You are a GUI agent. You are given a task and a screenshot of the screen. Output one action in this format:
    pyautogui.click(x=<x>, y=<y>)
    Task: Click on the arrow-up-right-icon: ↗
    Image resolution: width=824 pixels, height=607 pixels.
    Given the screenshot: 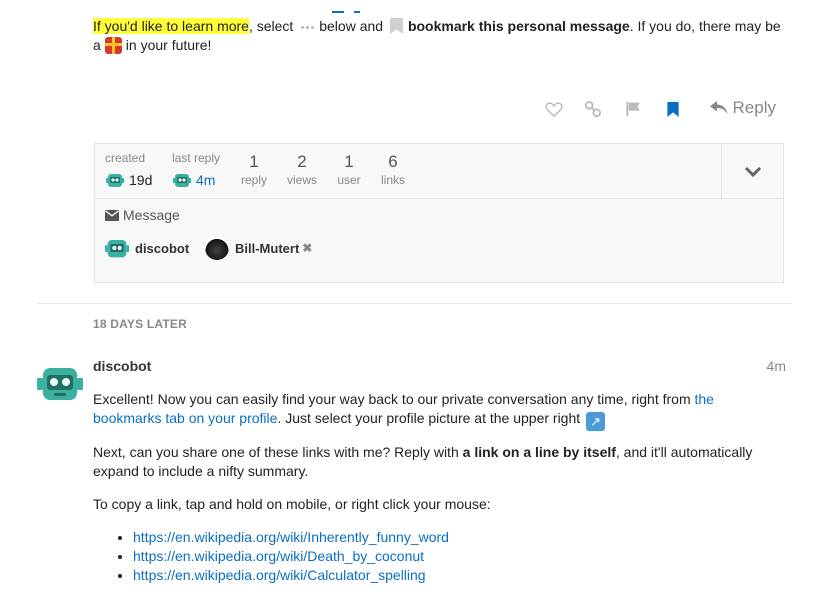 What is the action you would take?
    pyautogui.click(x=596, y=421)
    